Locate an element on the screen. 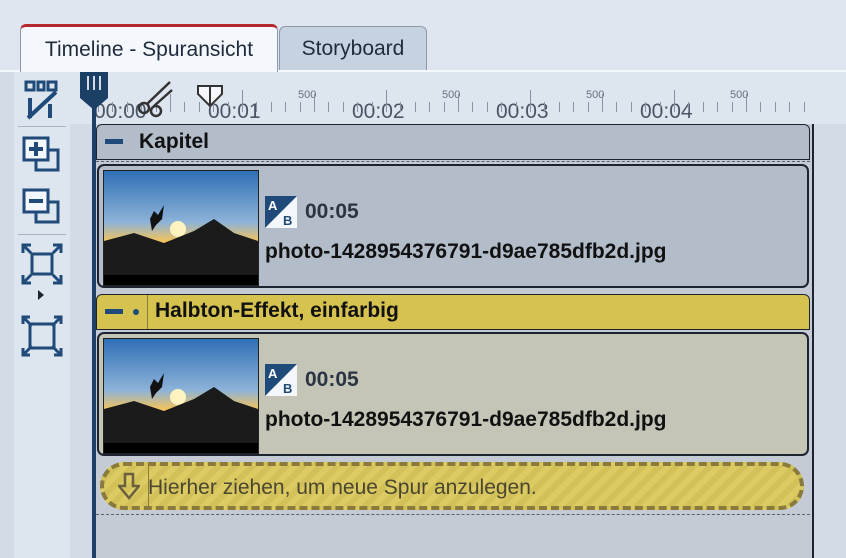 Image resolution: width=846 pixels, height=558 pixels. magnet-split-button is located at coordinates (42, 100).